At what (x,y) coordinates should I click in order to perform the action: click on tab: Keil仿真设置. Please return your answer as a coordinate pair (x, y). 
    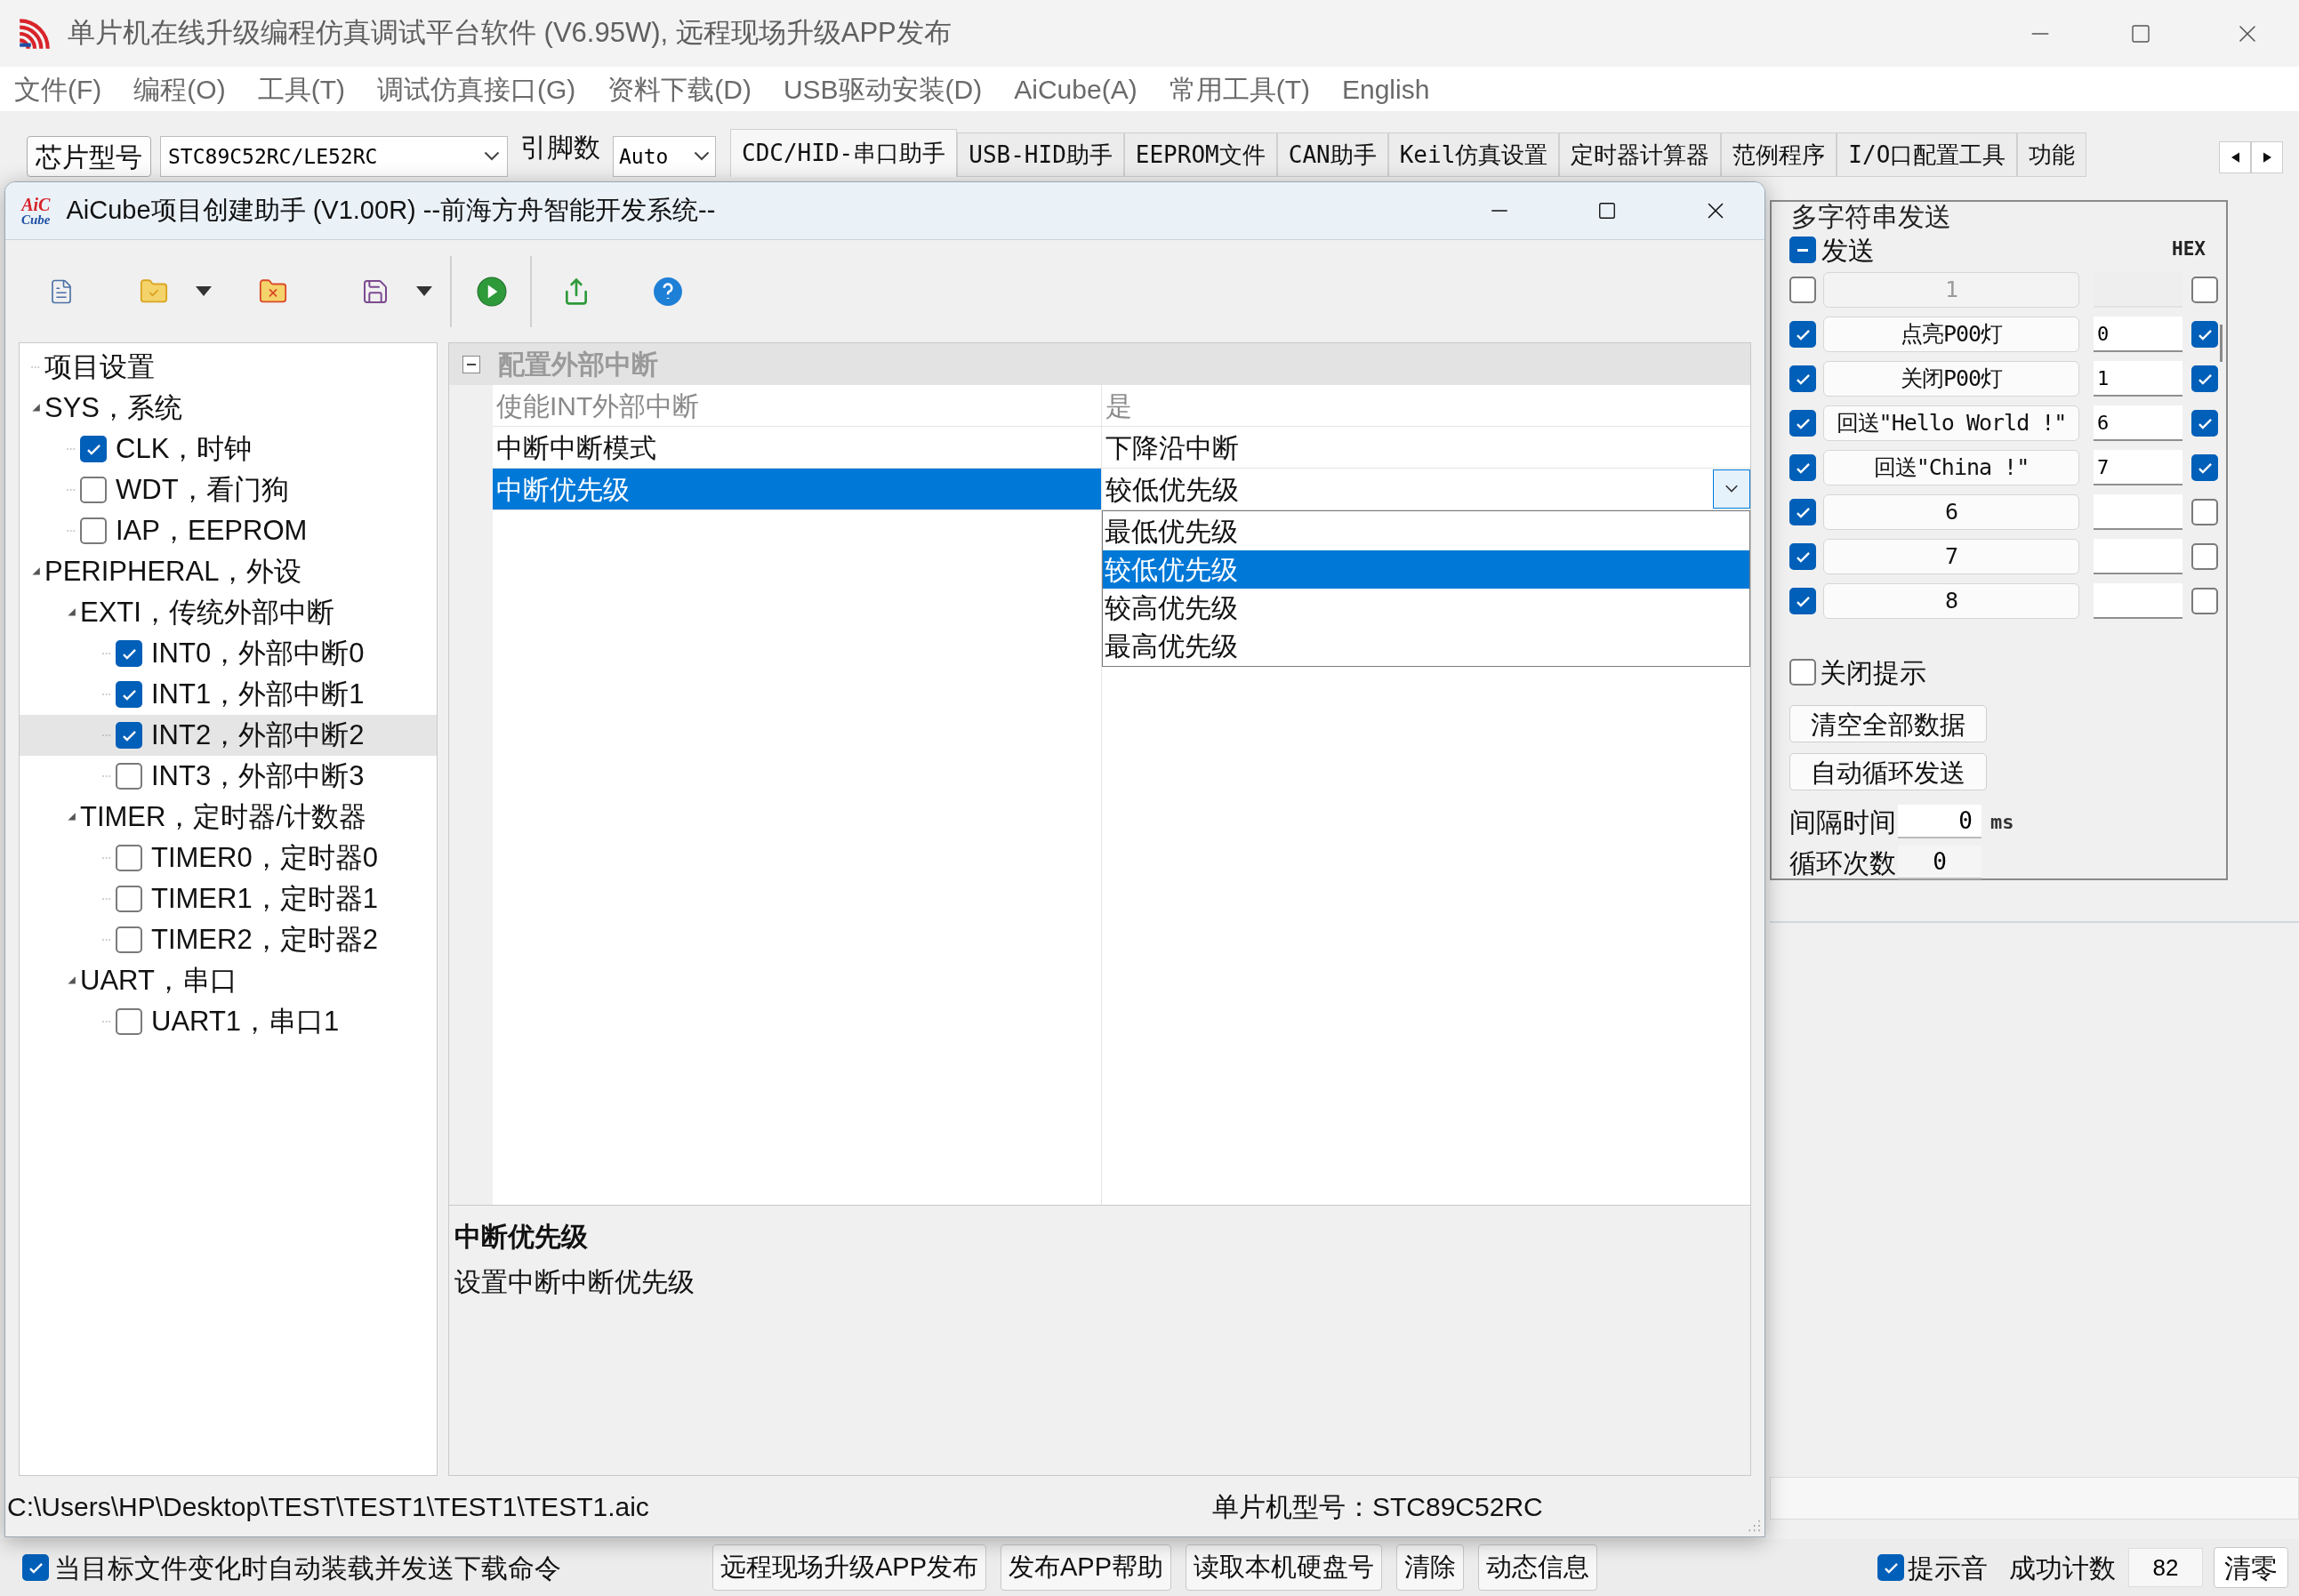
    Looking at the image, I should click on (1473, 154).